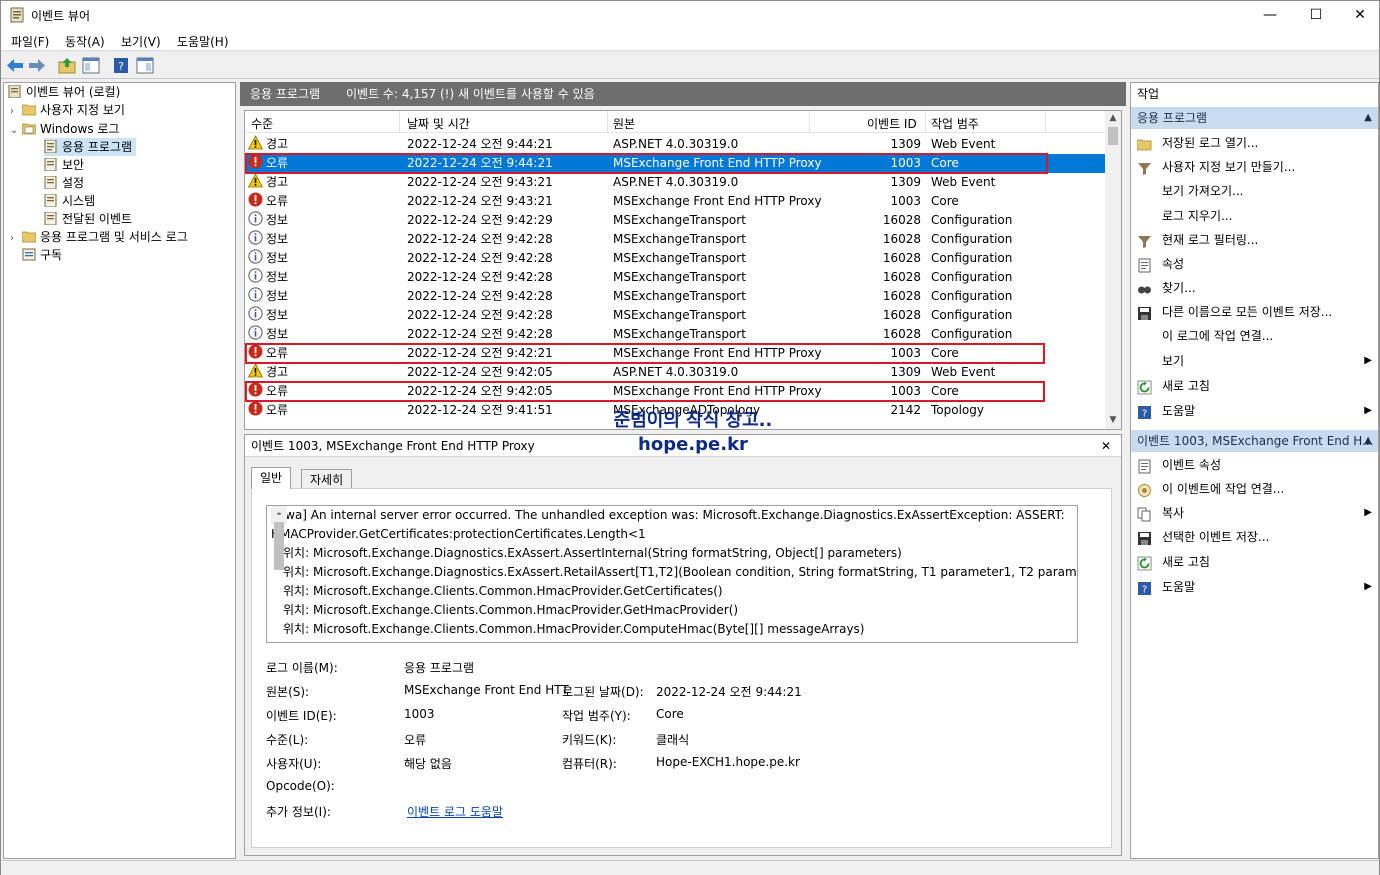  Describe the element at coordinates (277, 372) in the screenshot. I see `event-level: 경고` at that location.